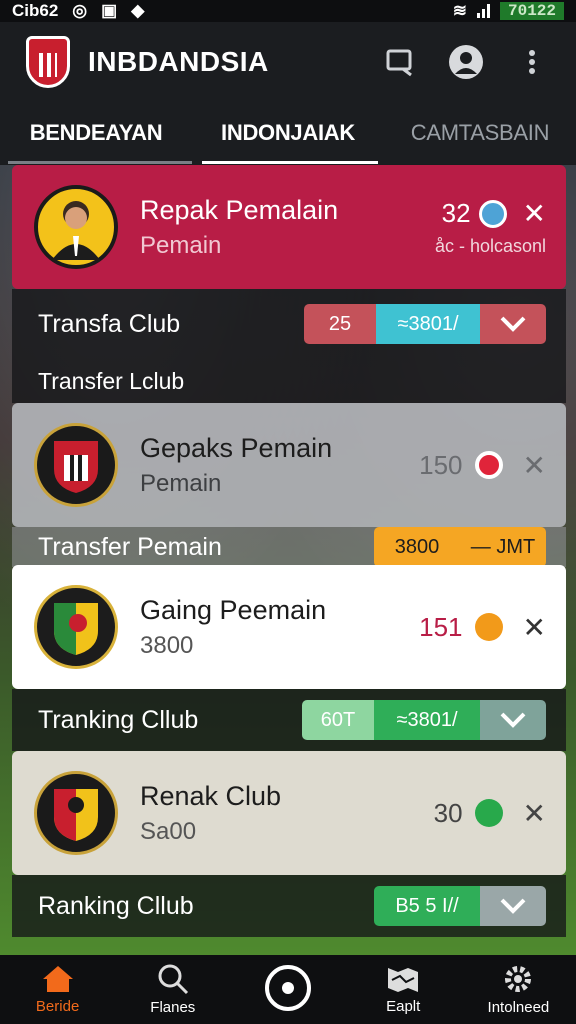 The image size is (576, 1024). Describe the element at coordinates (480, 133) in the screenshot. I see `tab-camtasbain: CAMTASBAIN` at that location.